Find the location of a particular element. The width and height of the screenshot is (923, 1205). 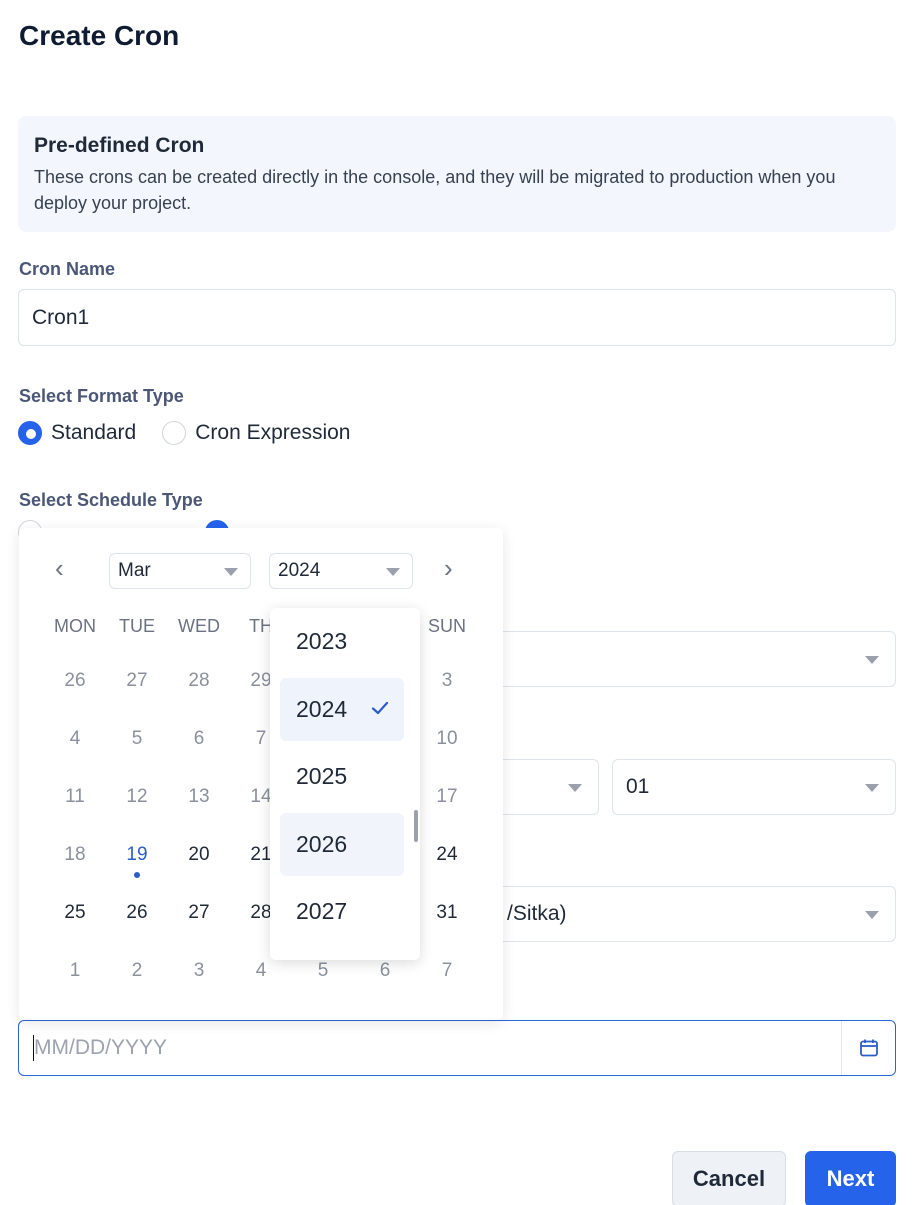

today-indicator is located at coordinates (137, 875).